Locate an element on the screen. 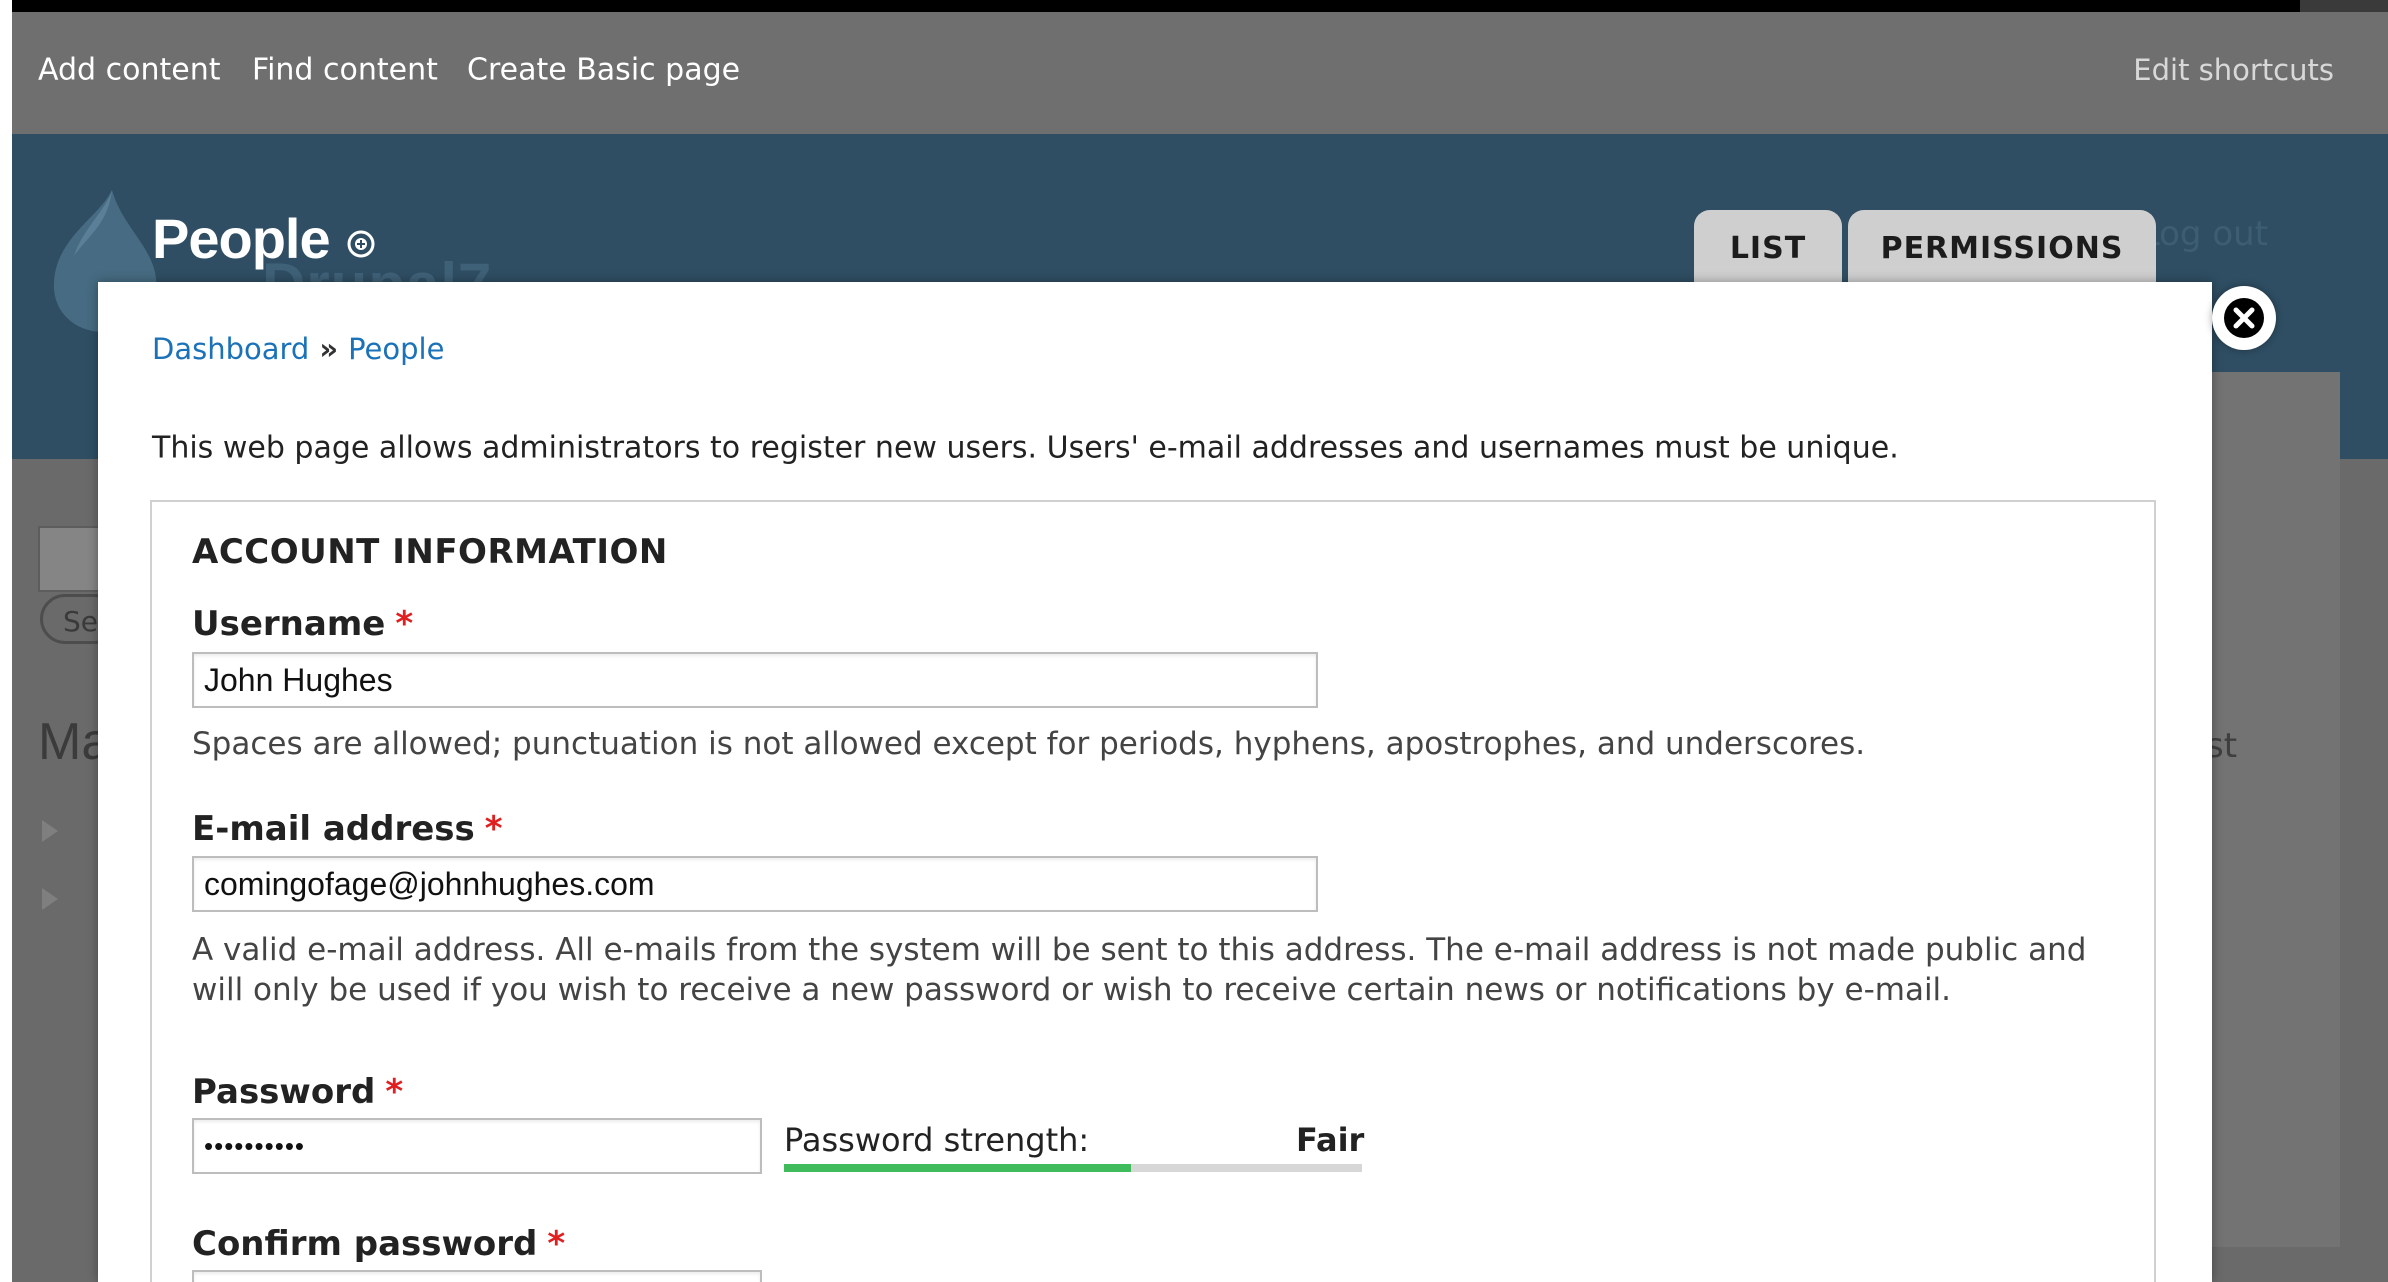  edit-shortcuts-link: Edit shortcuts is located at coordinates (2233, 70).